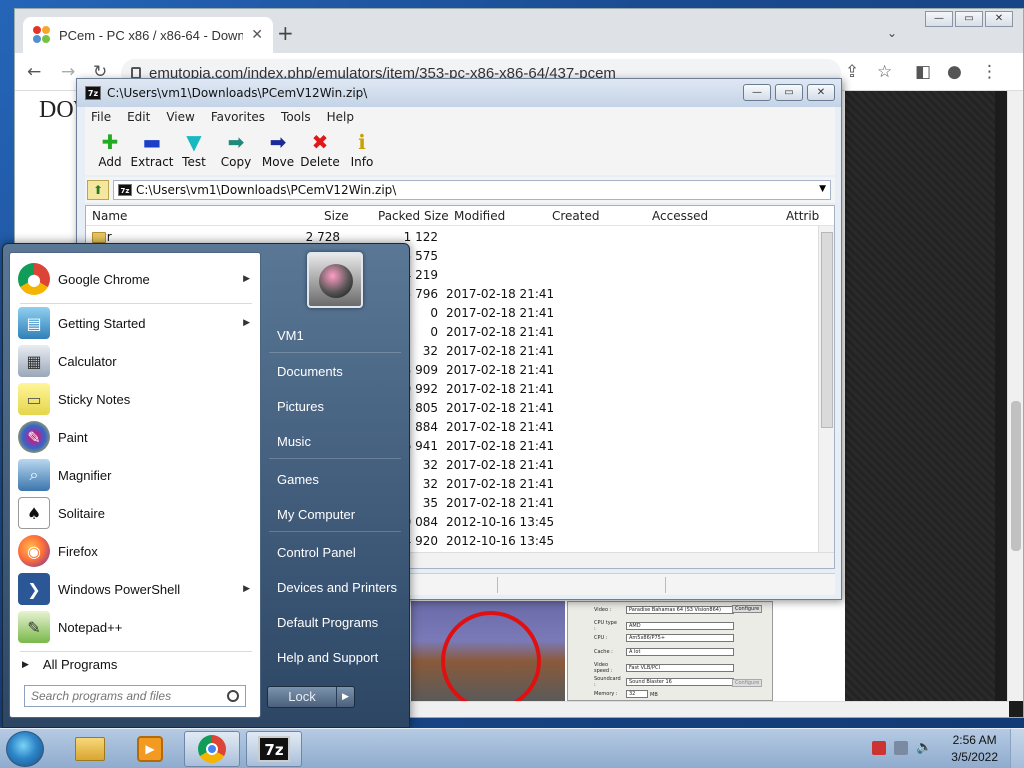 The width and height of the screenshot is (1024, 768). Describe the element at coordinates (69, 664) in the screenshot. I see `all-programs-button: ▶ All Programs` at that location.